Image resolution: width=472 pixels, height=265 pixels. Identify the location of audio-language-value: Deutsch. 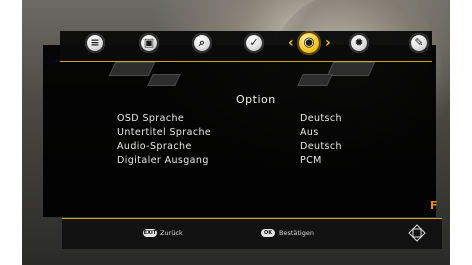
(321, 146).